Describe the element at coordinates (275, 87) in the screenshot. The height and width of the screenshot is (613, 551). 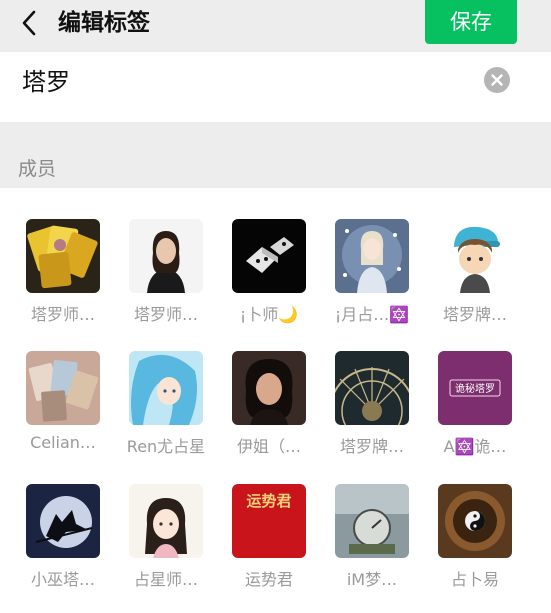
I see `tag-name-field: 塔罗` at that location.